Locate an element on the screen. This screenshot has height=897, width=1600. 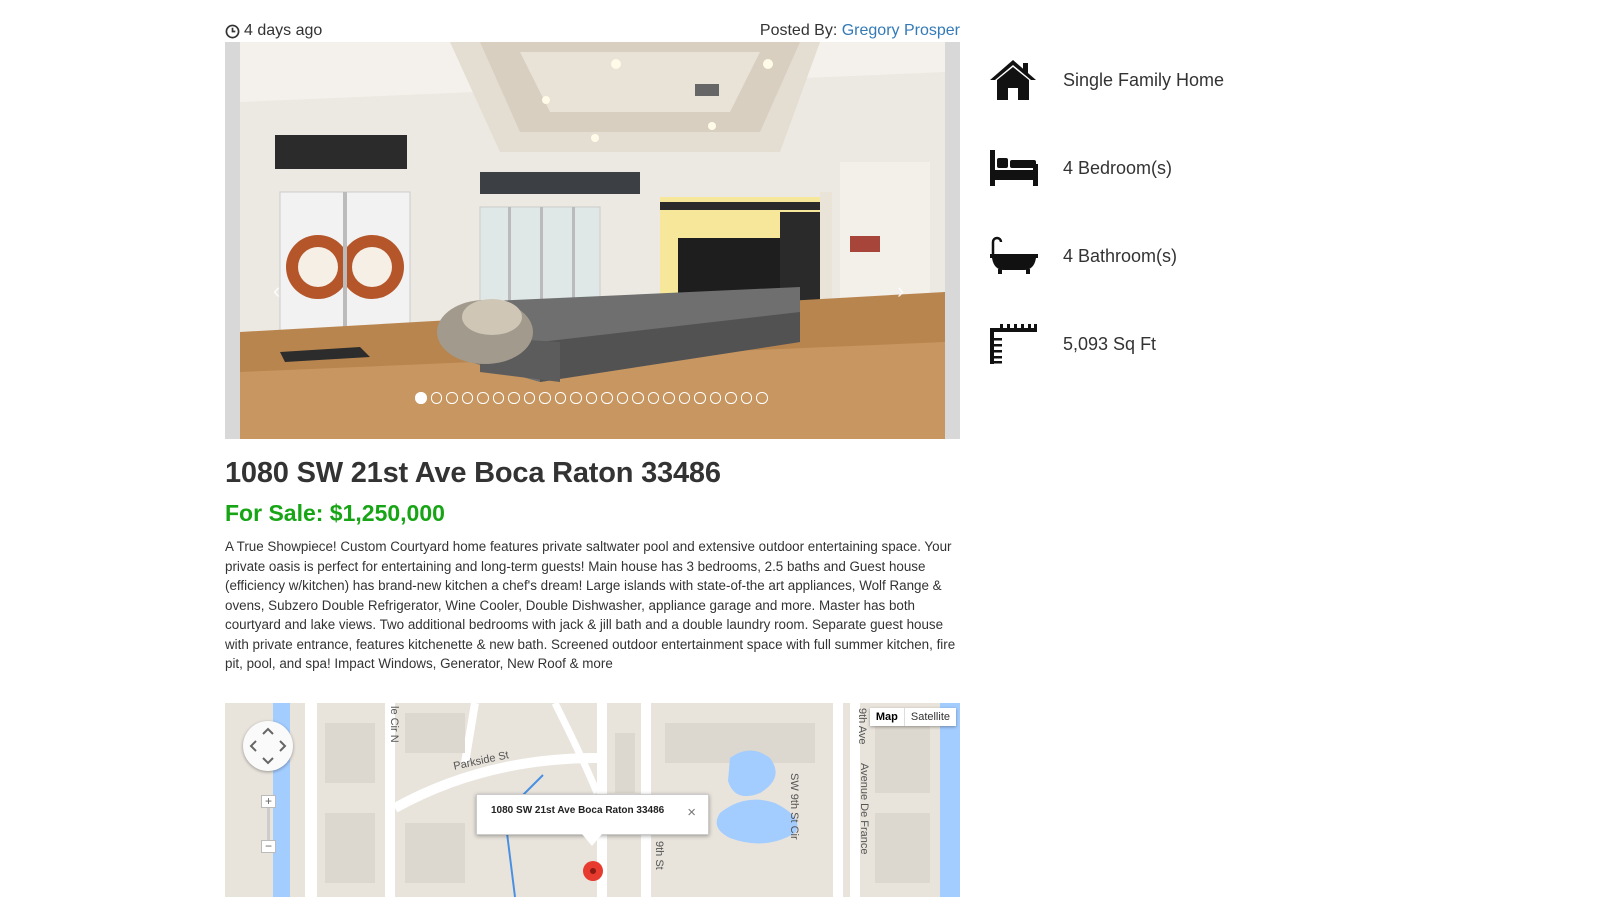
feature-bedrooms: 4 Bedroom(s) is located at coordinates (1080, 168).